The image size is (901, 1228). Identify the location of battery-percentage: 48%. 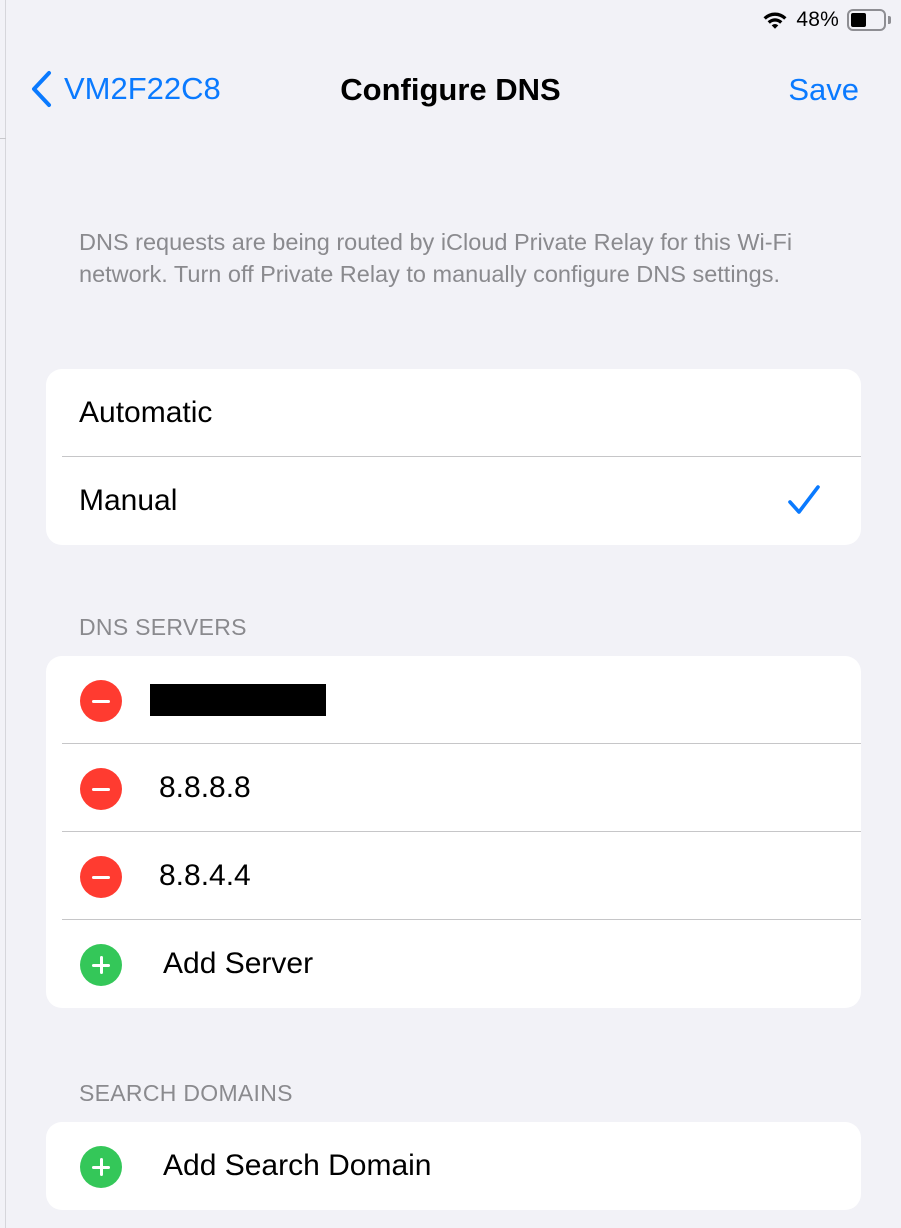
(817, 19).